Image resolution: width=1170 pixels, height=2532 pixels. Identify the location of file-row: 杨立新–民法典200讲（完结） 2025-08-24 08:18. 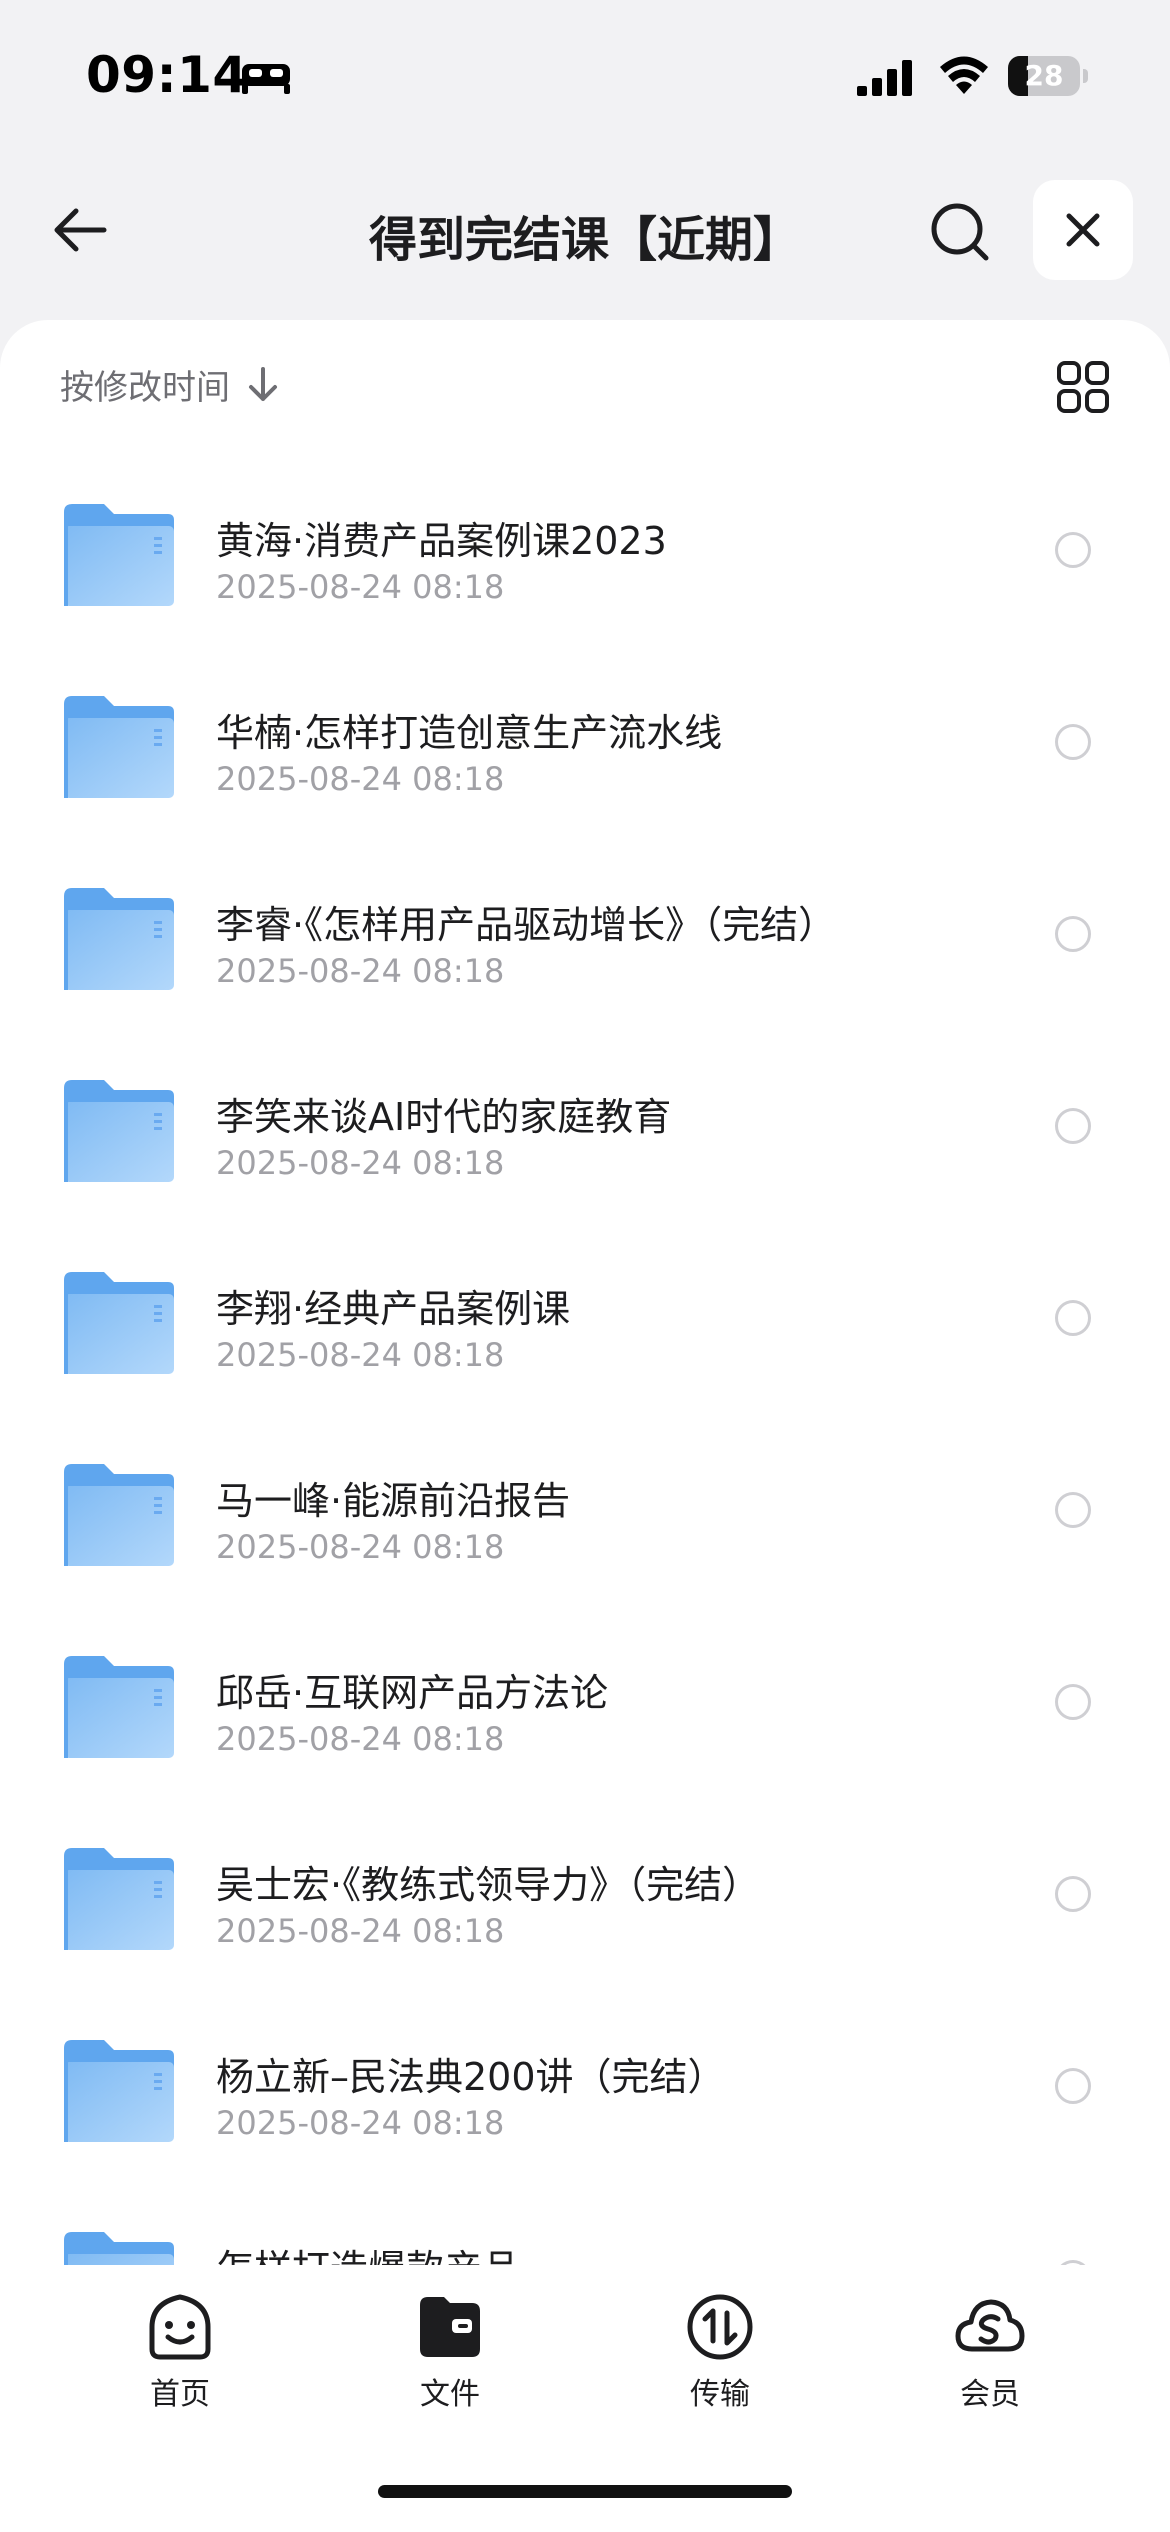
(585, 2102).